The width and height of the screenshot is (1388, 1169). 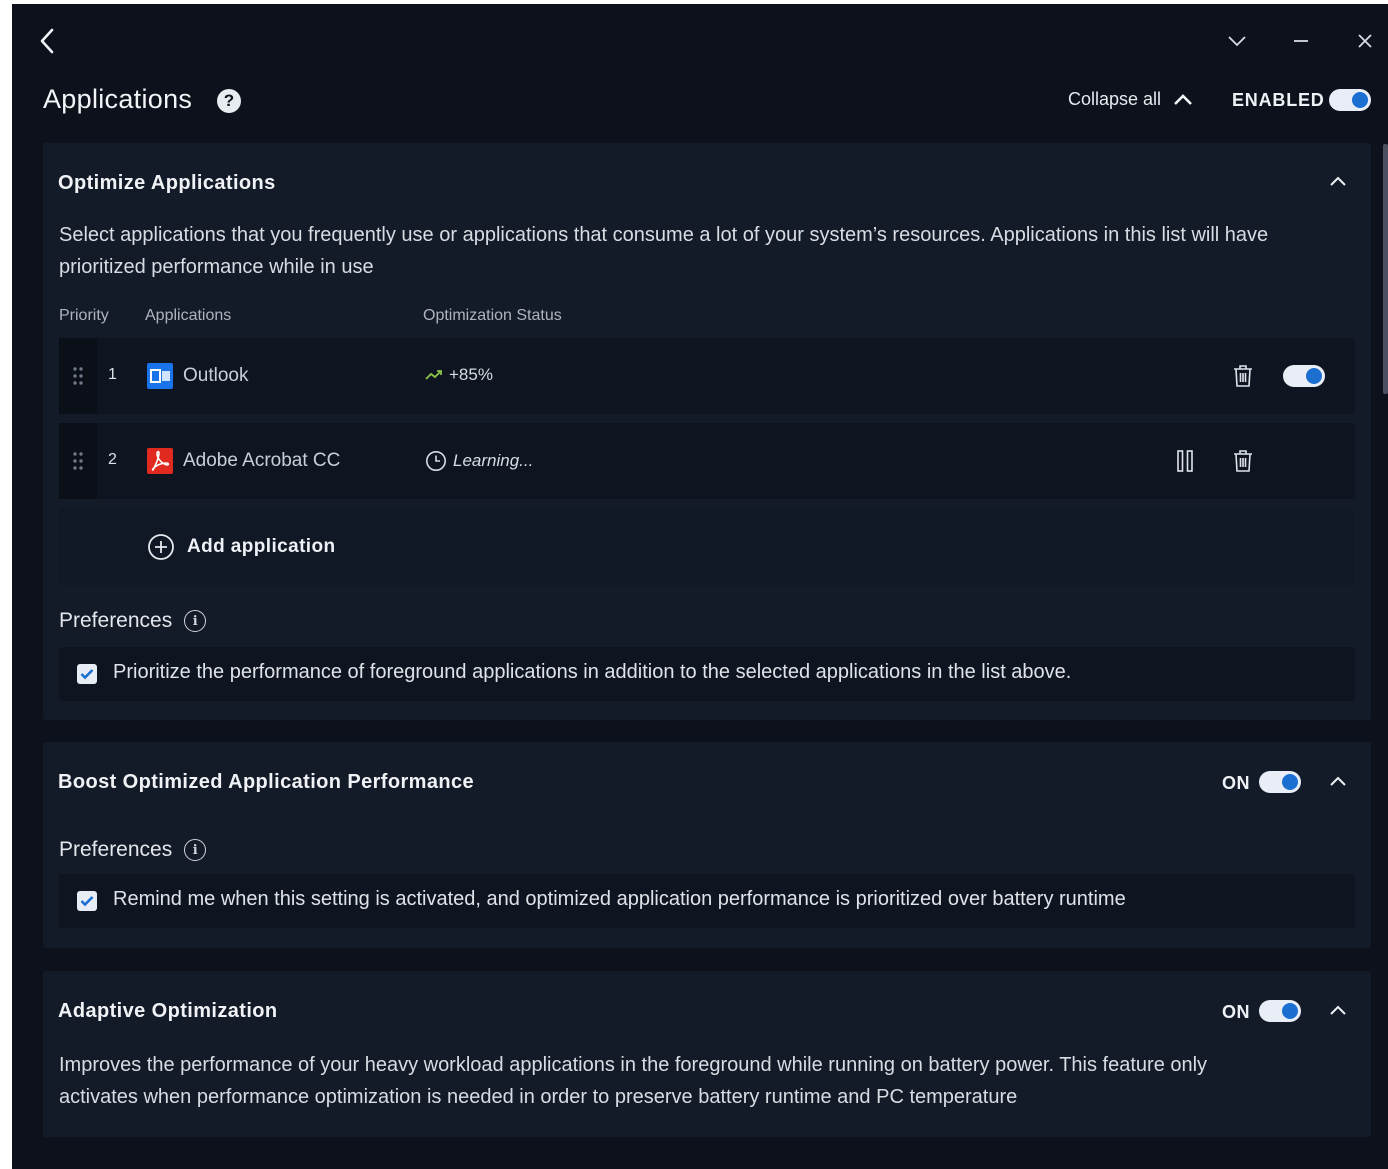 What do you see at coordinates (707, 547) in the screenshot?
I see `add-application-row: Add application` at bounding box center [707, 547].